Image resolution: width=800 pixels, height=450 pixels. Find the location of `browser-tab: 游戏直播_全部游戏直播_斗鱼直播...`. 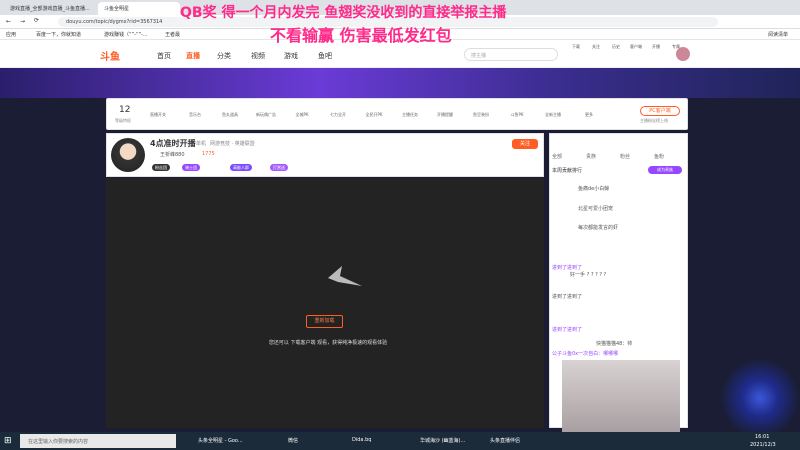

browser-tab: 游戏直播_全部游戏直播_斗鱼直播... is located at coordinates (50, 8).